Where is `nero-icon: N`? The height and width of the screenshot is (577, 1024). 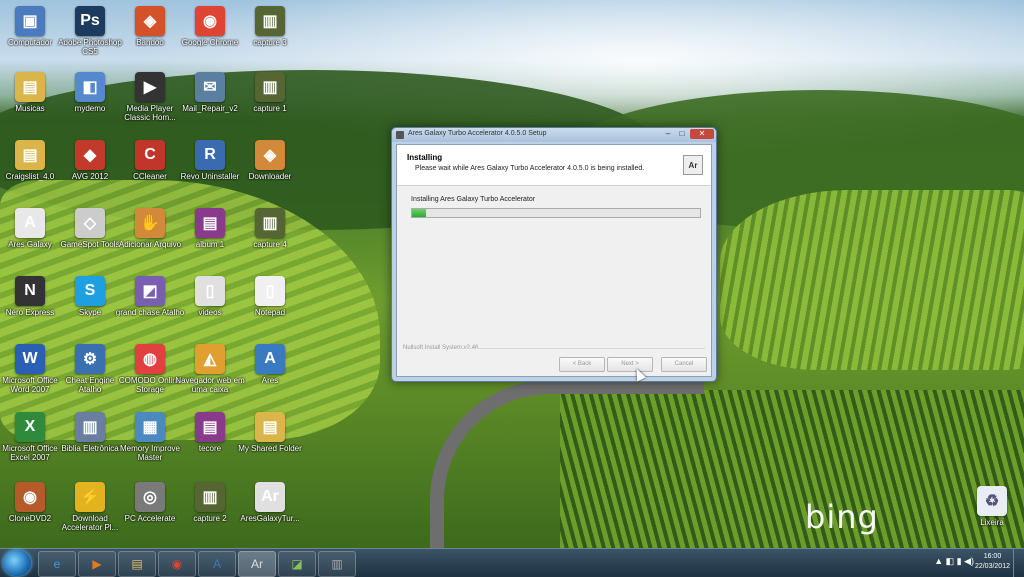 nero-icon: N is located at coordinates (30, 291).